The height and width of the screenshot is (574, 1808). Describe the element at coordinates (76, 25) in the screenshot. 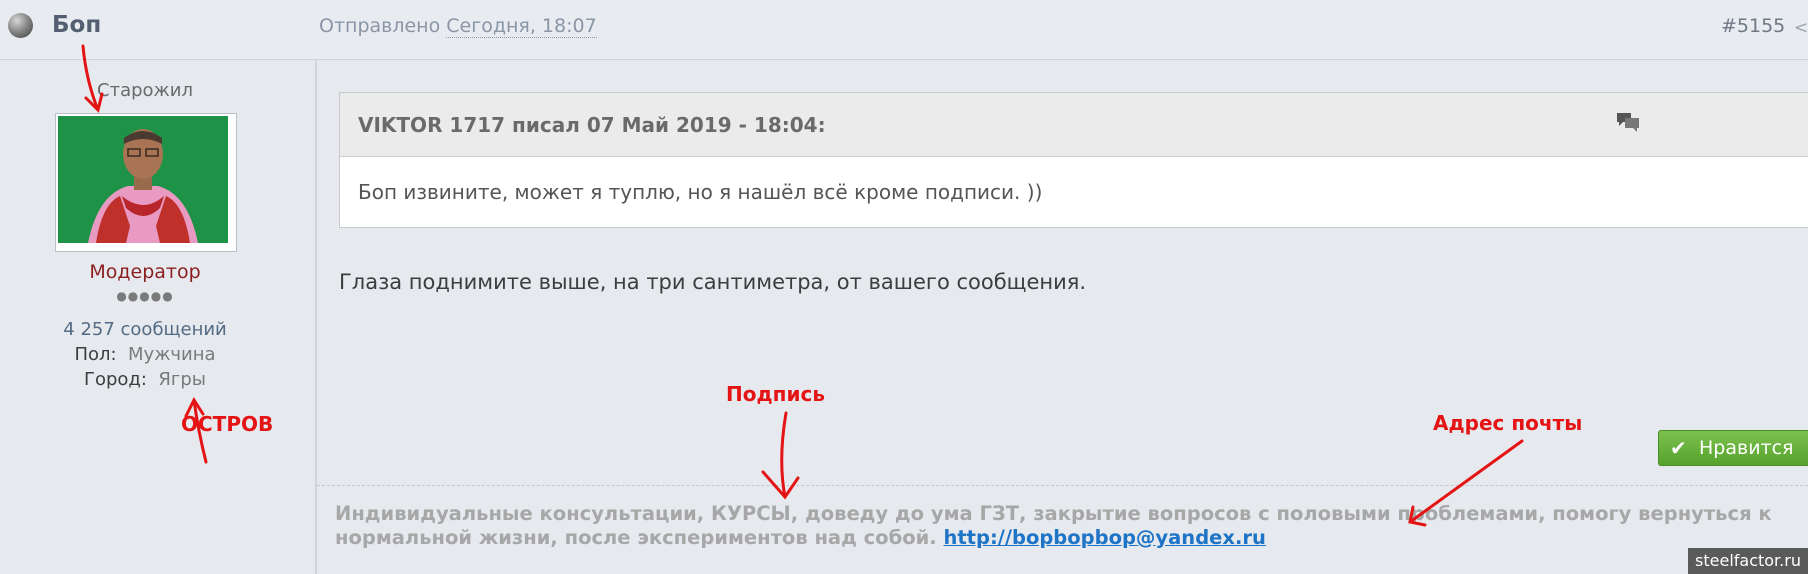

I see `author-name: Боп` at that location.